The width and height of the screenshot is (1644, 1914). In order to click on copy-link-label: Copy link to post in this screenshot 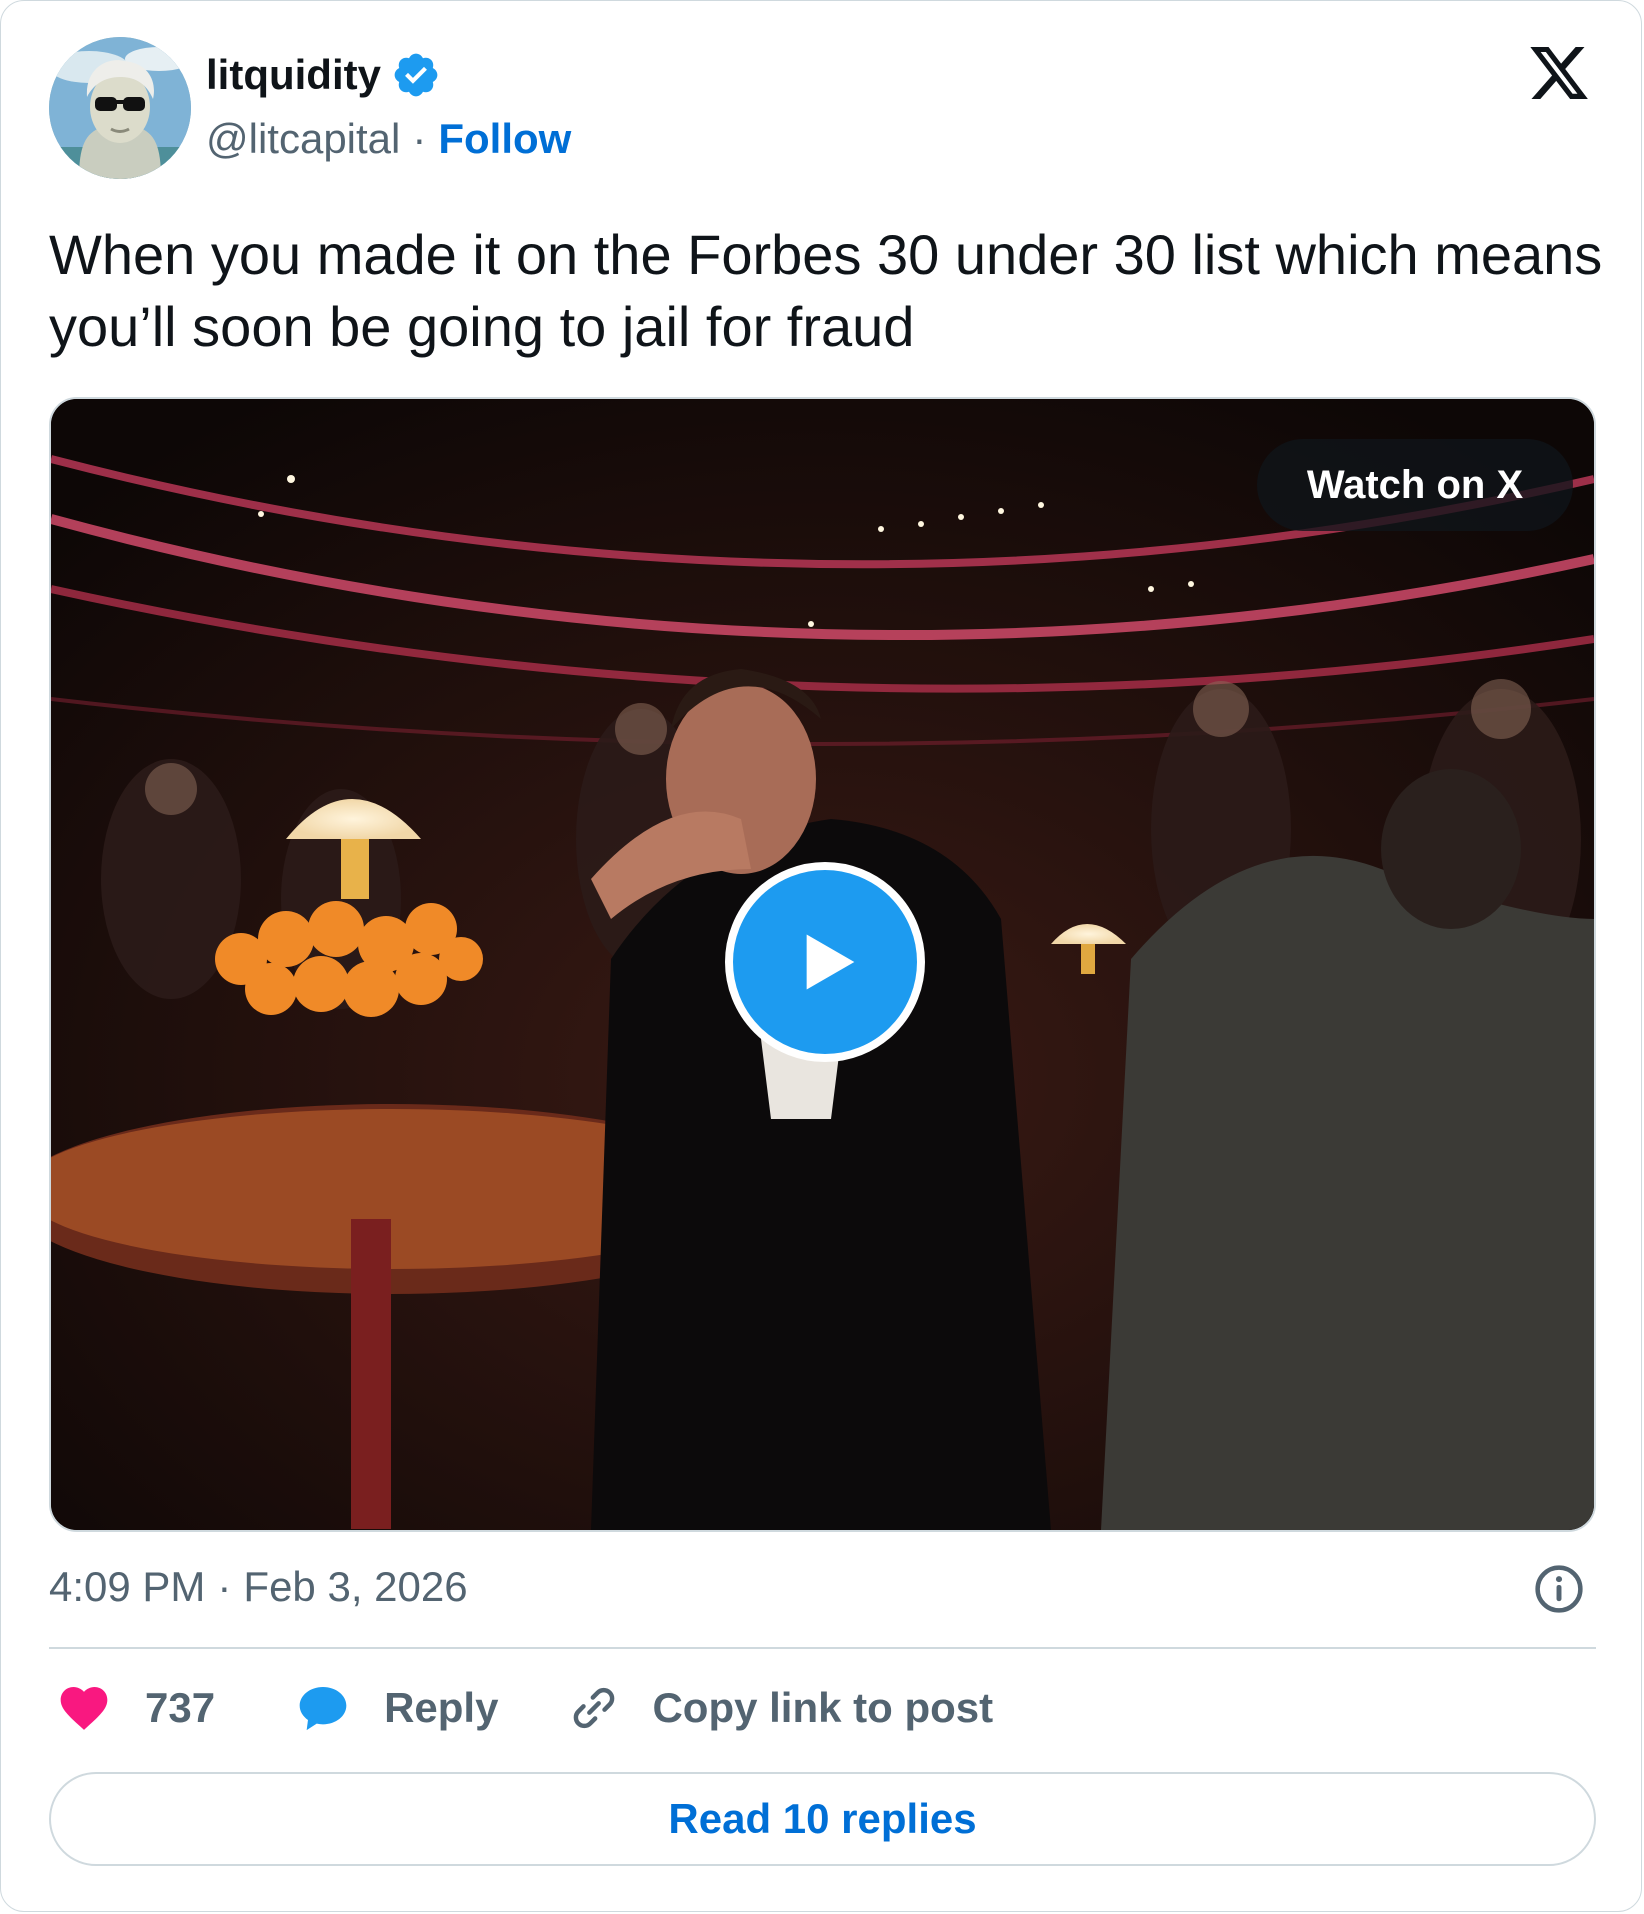, I will do `click(823, 1707)`.